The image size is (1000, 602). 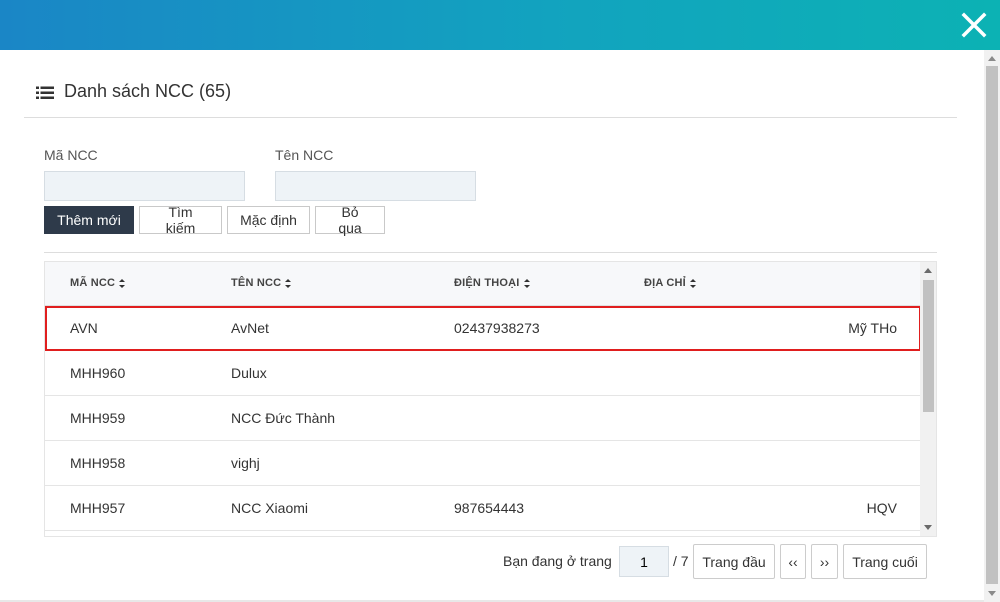 I want to click on pagination-prefix: Bạn đang ở trang, so click(x=557, y=561).